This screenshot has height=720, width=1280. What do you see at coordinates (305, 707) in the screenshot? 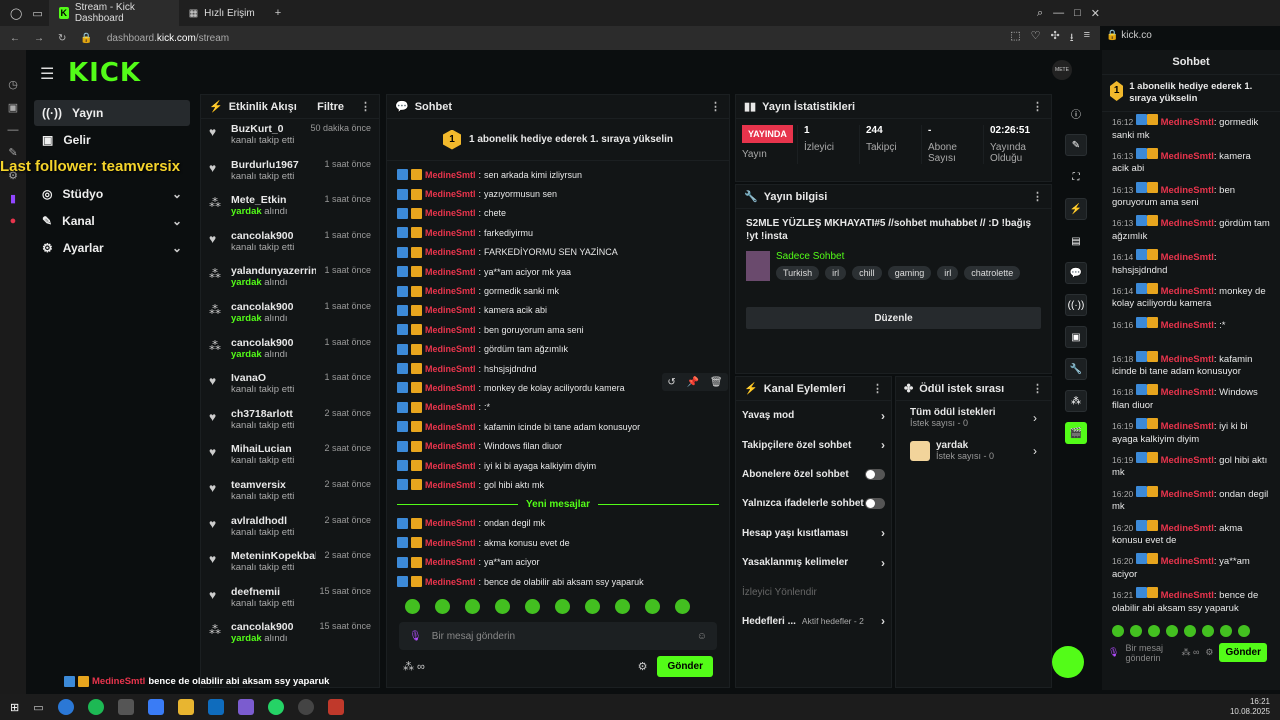
I see `obs-icon` at bounding box center [305, 707].